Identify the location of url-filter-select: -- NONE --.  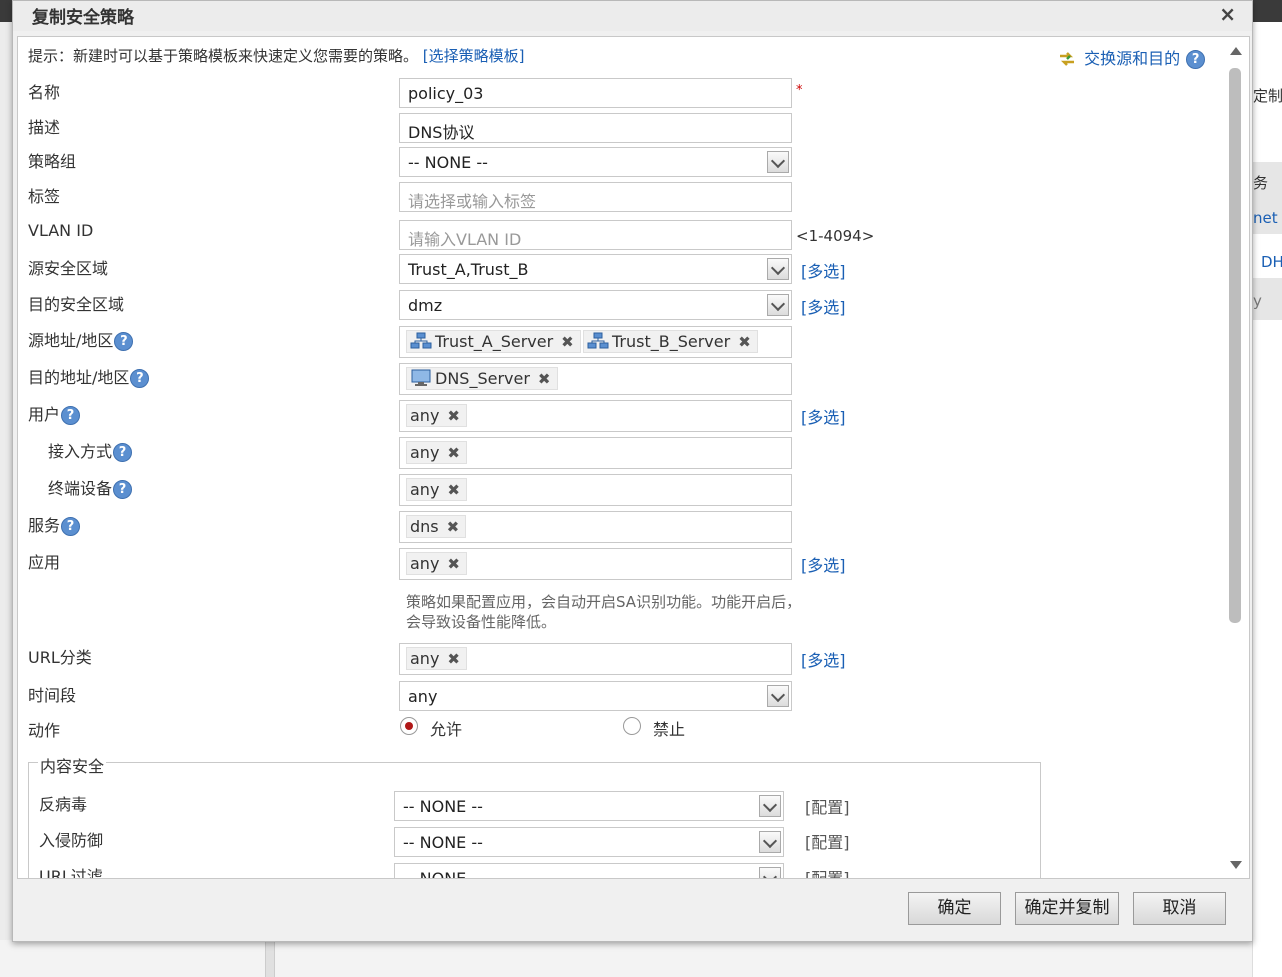
(589, 870).